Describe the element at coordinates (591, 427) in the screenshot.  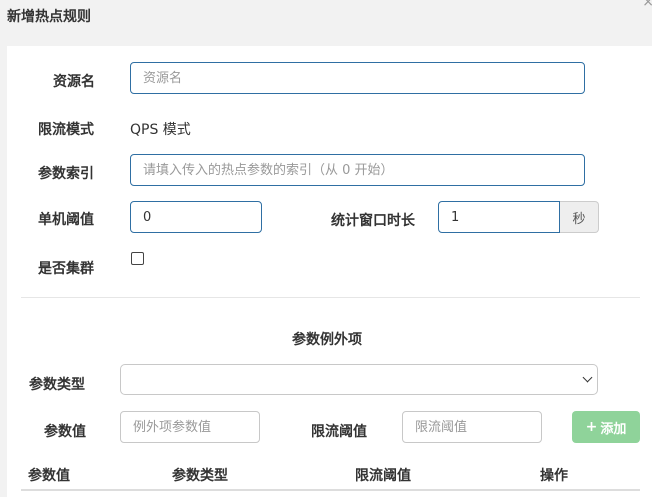
I see `plus-icon: +` at that location.